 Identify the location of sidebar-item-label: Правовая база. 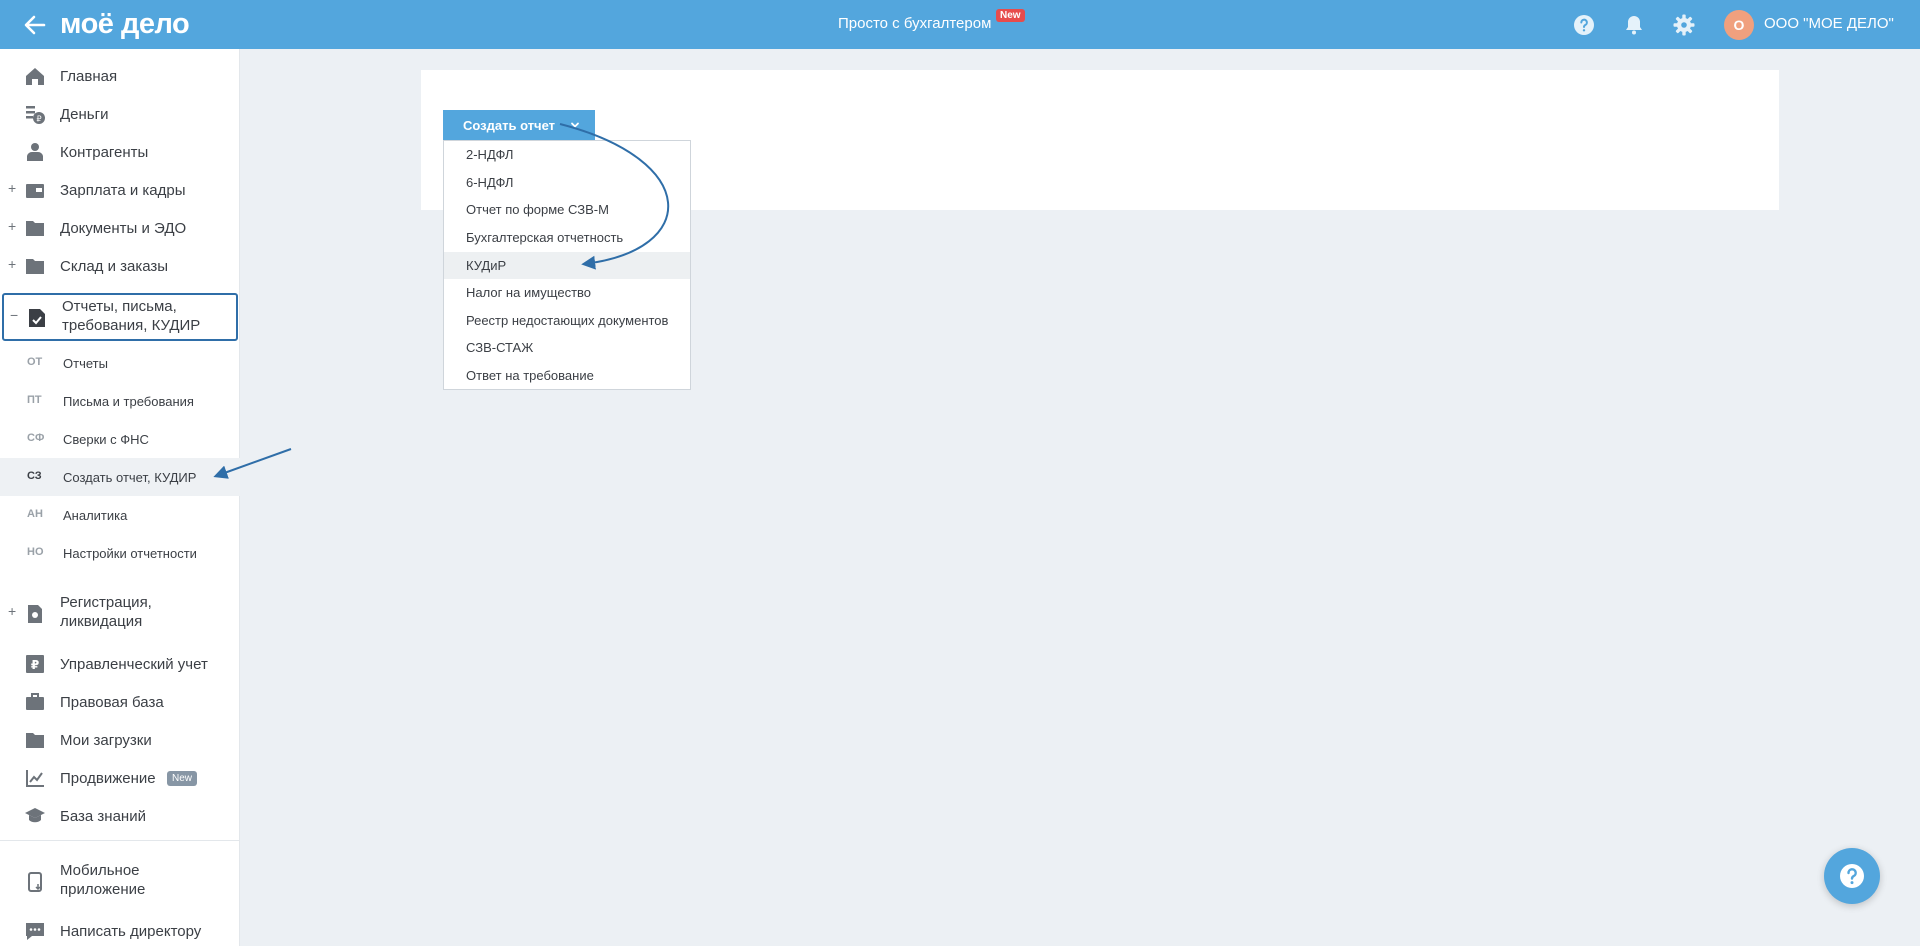
(112, 702).